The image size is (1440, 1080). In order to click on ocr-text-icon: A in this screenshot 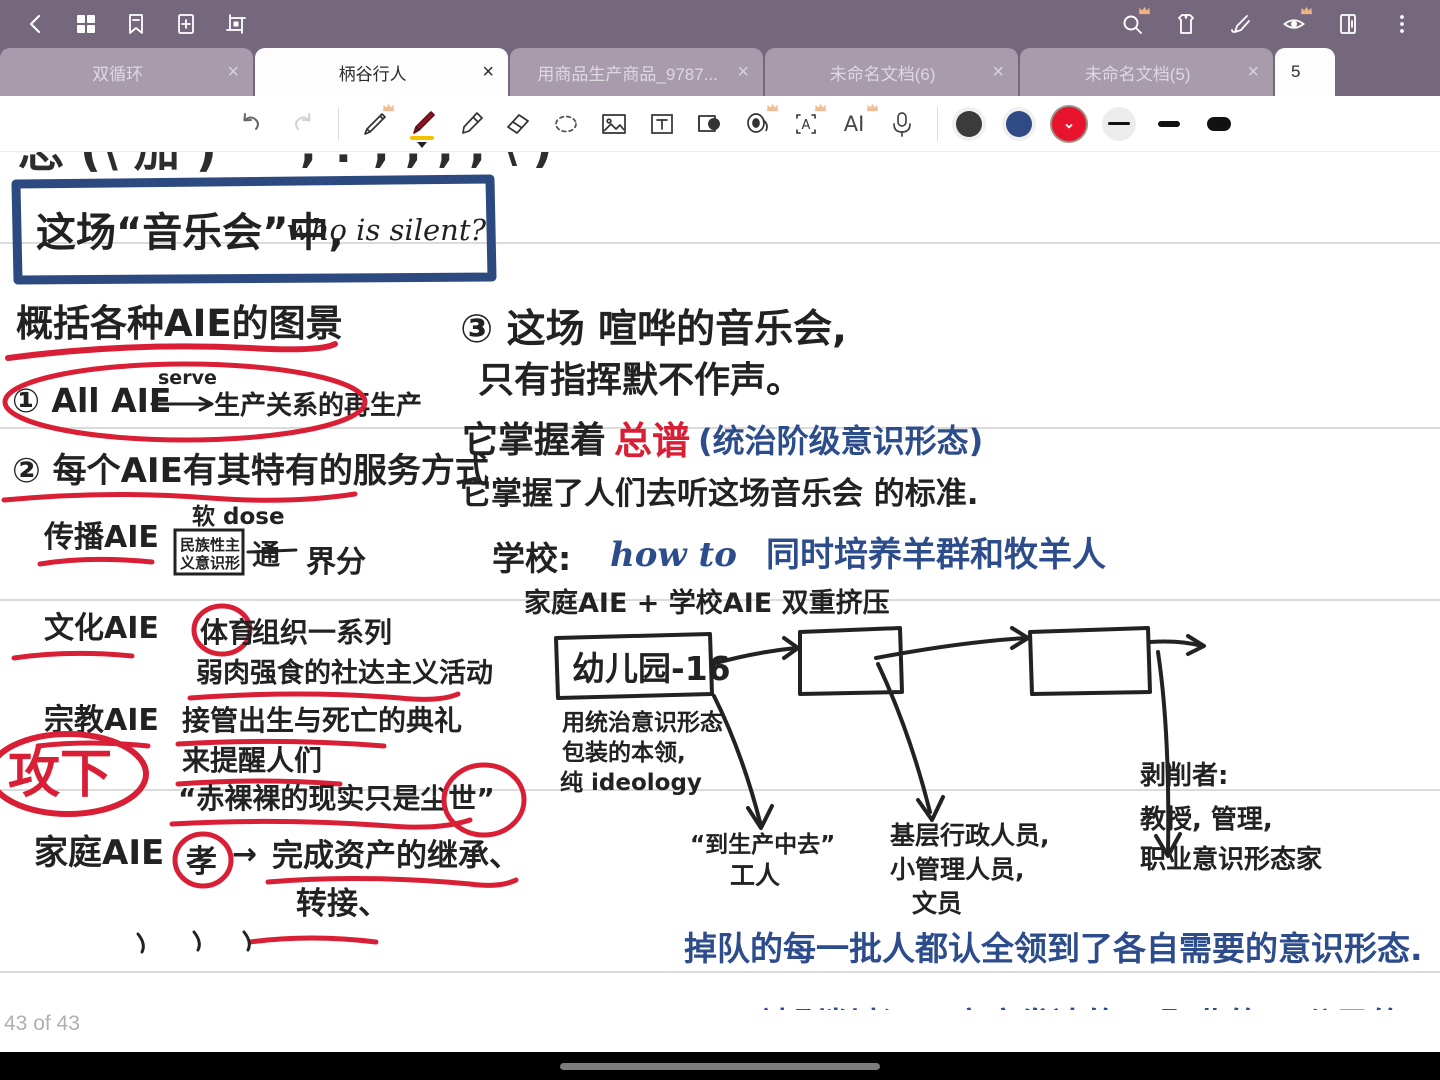, I will do `click(806, 124)`.